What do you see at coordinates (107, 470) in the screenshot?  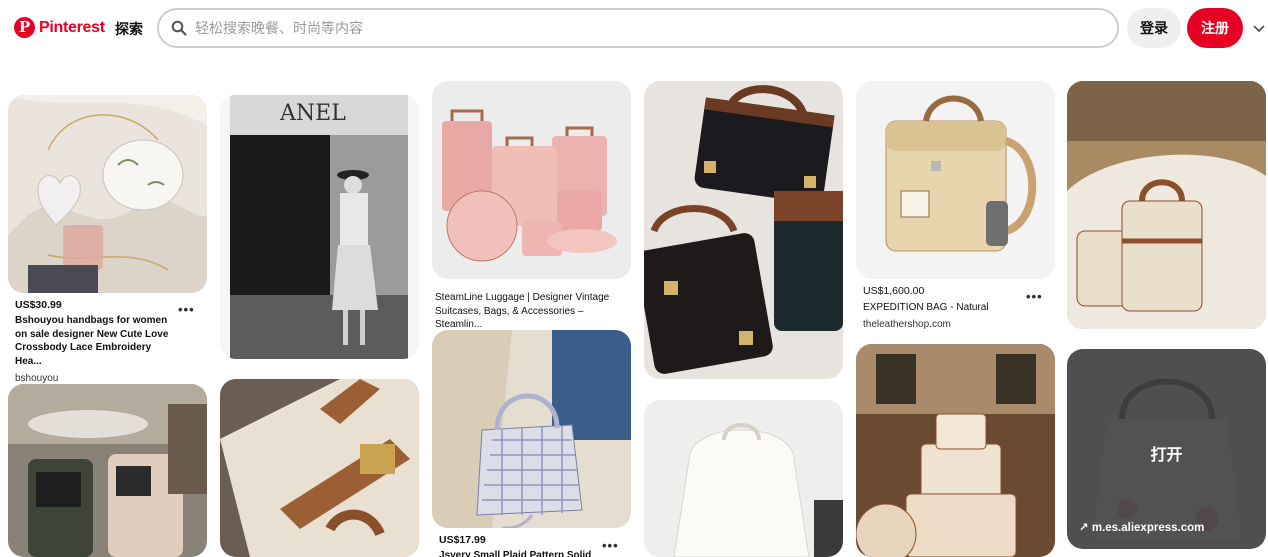 I see `pin-image-suitcases-cafe` at bounding box center [107, 470].